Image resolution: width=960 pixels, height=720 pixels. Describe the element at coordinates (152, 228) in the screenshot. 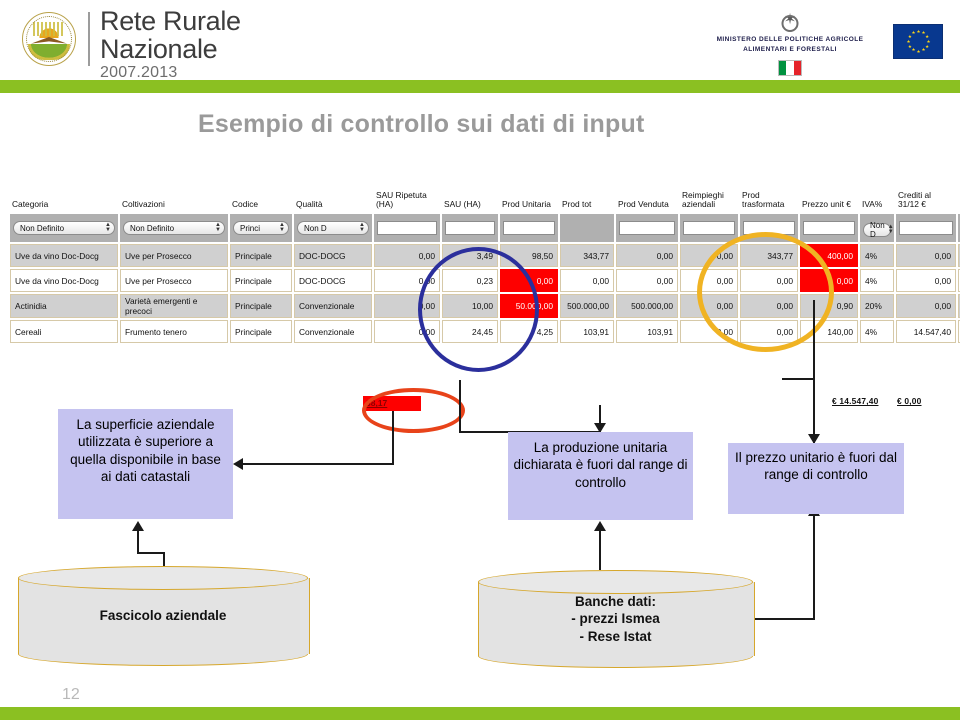

I see `filter-coltivazioni-value: Non Definito` at that location.